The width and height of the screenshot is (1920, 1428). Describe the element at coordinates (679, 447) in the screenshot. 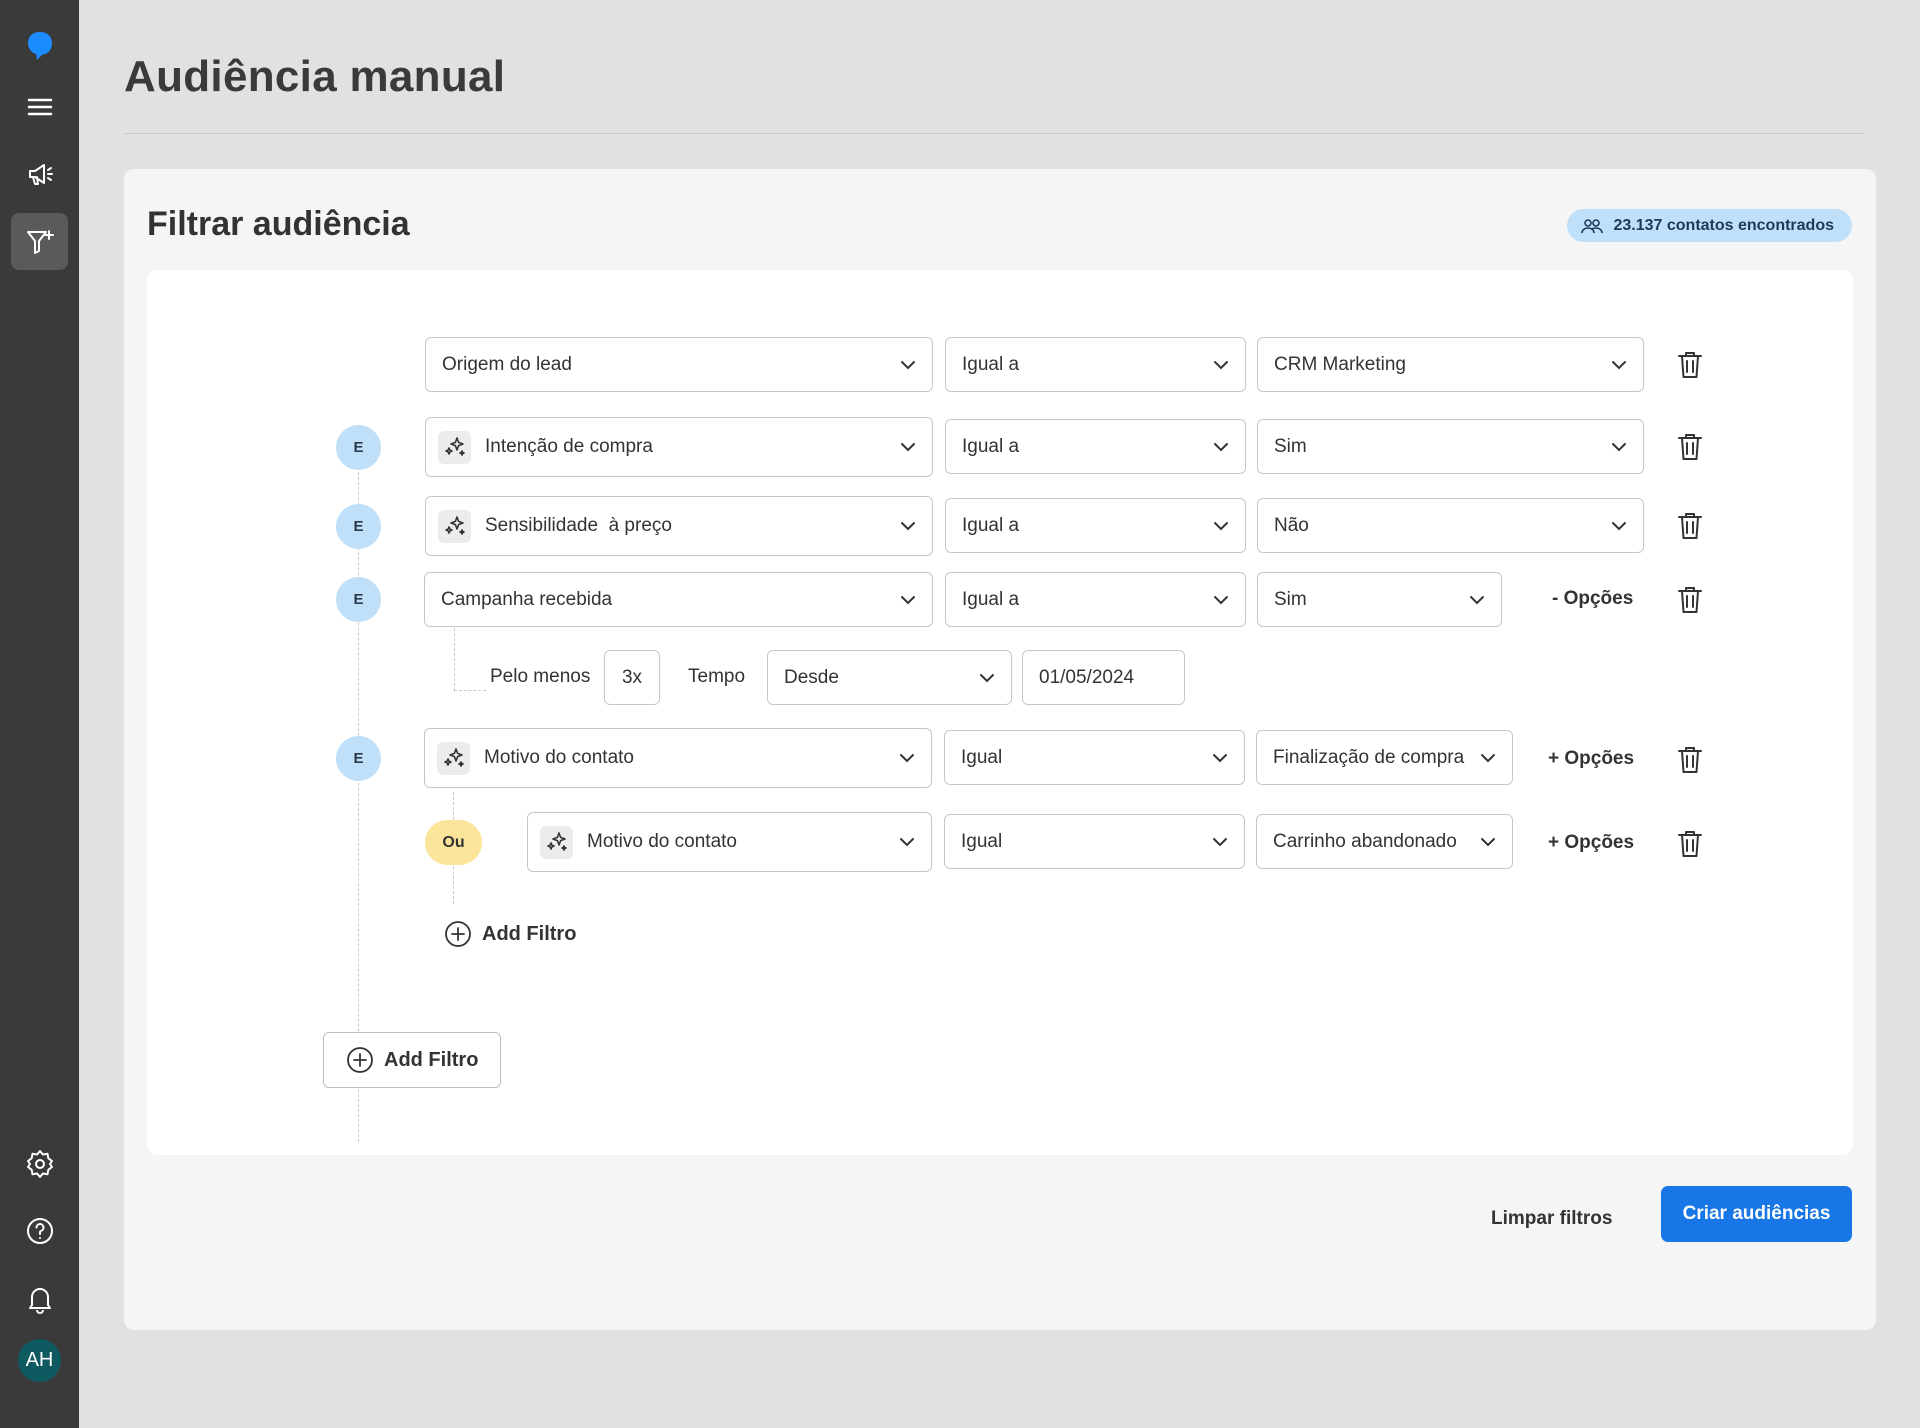

I see `filter-field-select: Intenção de compra` at that location.